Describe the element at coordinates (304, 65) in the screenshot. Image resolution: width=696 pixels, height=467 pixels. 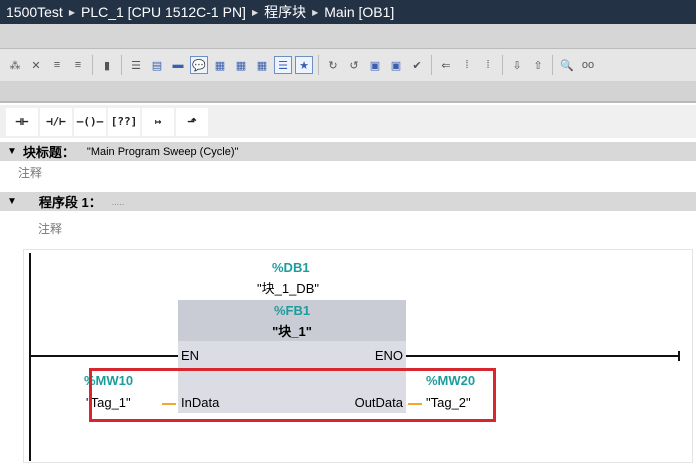
I see `favorites-icon: ★` at that location.